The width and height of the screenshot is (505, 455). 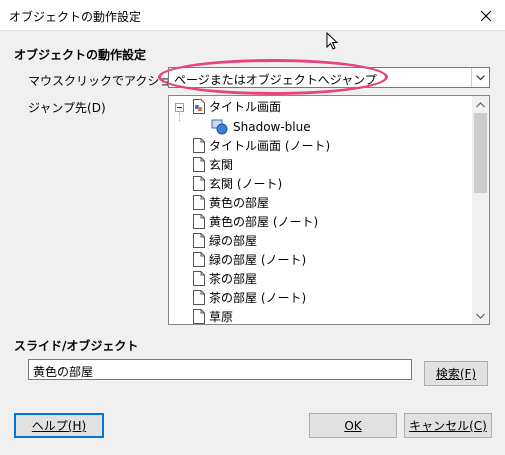 I want to click on tree-item-label: タイトル画面 (ノート), so click(x=270, y=146).